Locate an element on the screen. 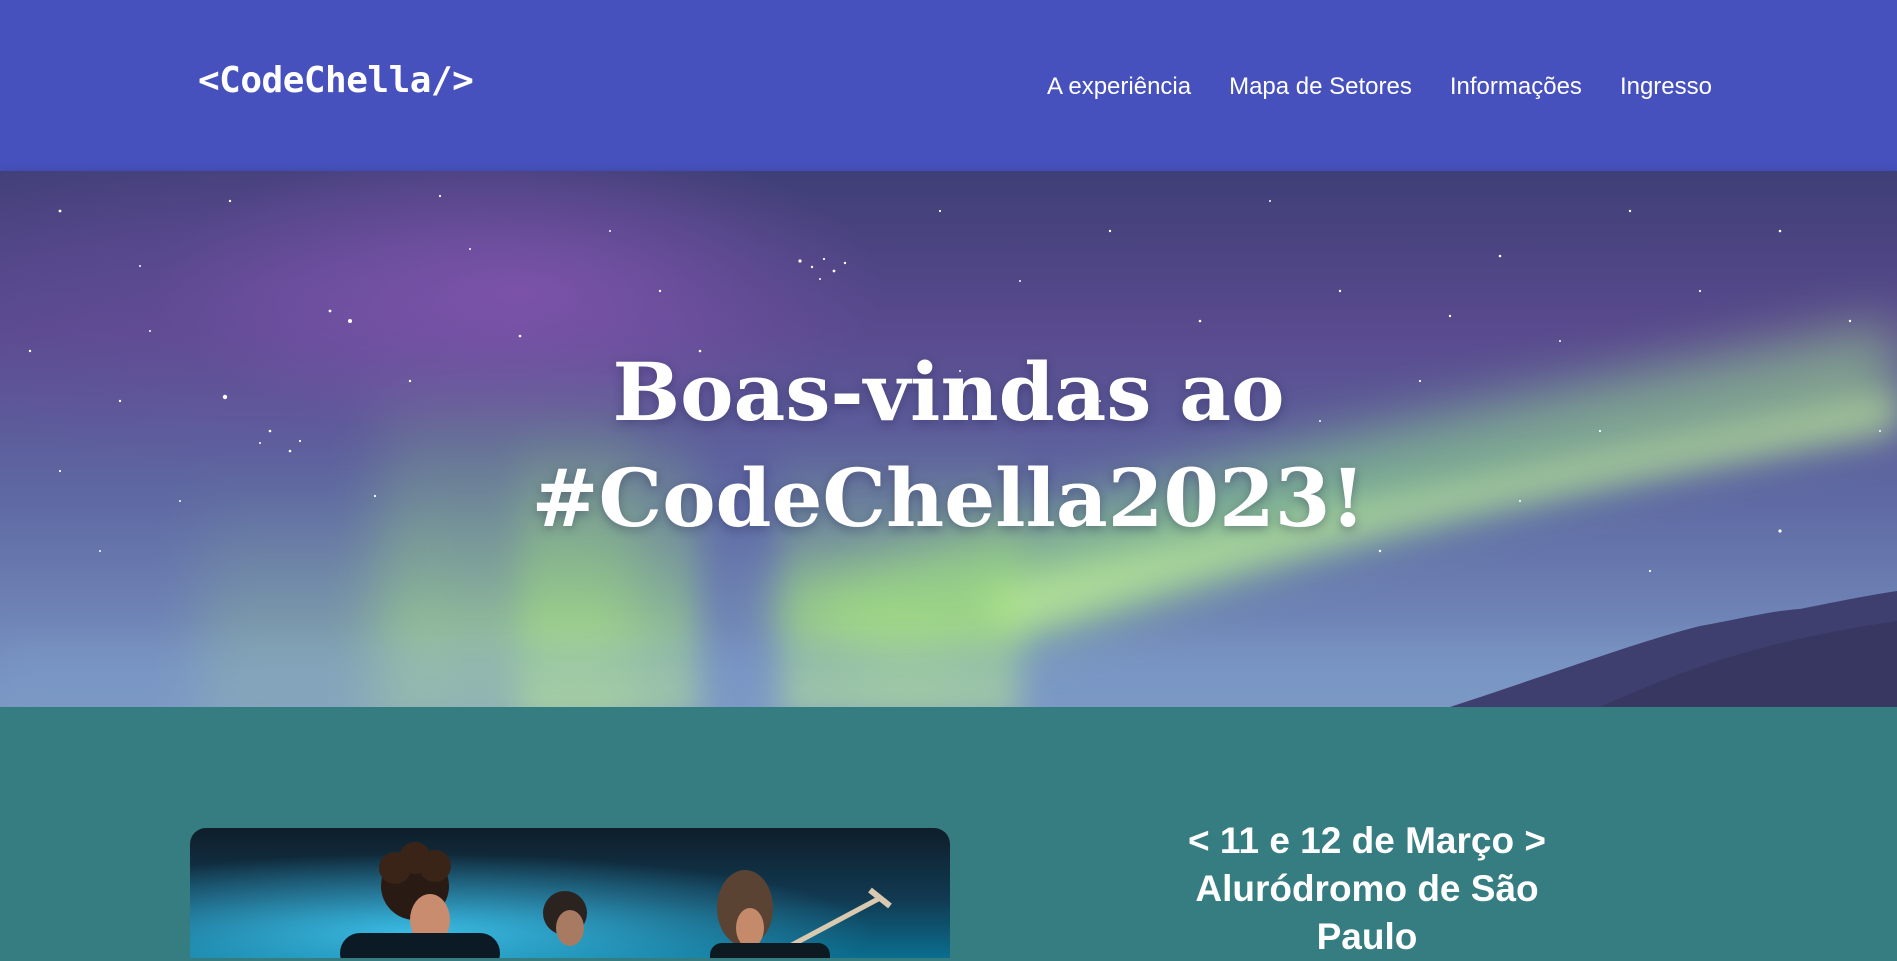 Image resolution: width=1897 pixels, height=961 pixels. event-date: < 11 e 12 de Março > is located at coordinates (1367, 840).